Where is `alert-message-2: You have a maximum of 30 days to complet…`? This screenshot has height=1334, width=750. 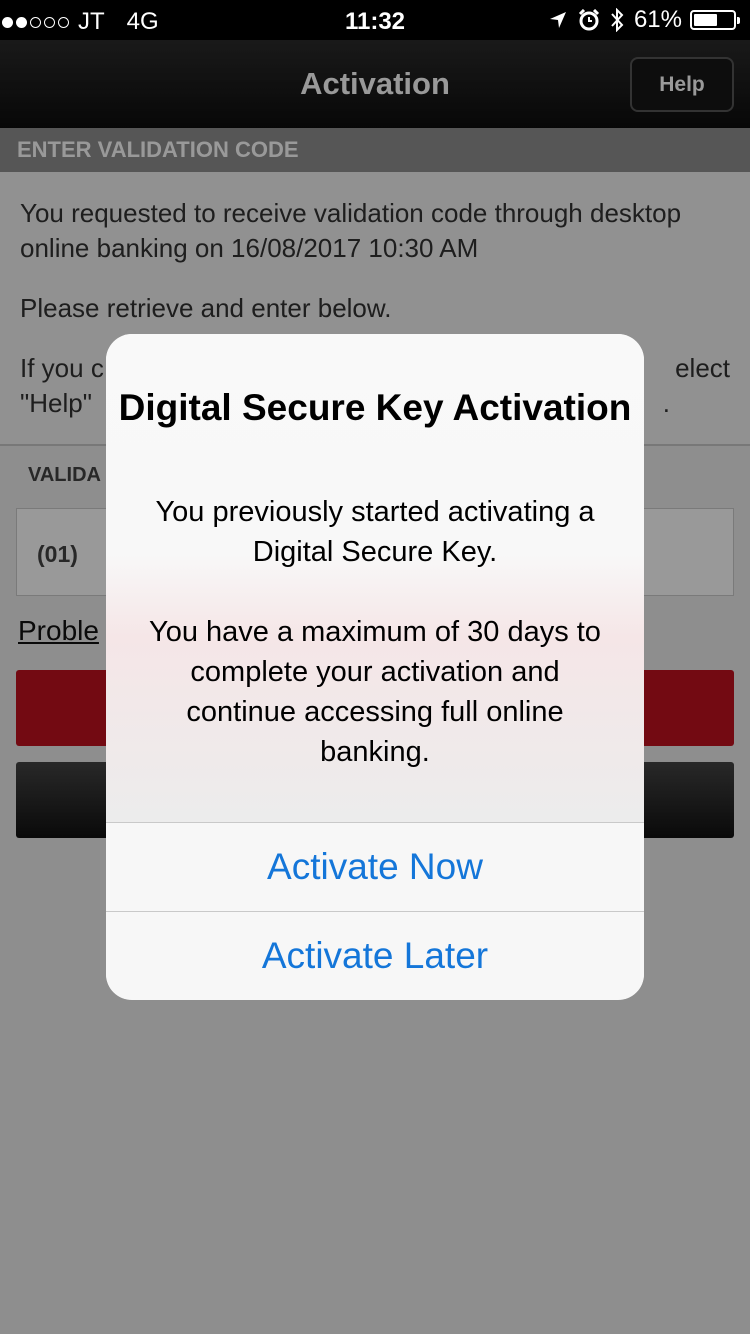
alert-message-2: You have a maximum of 30 days to complet… is located at coordinates (375, 692).